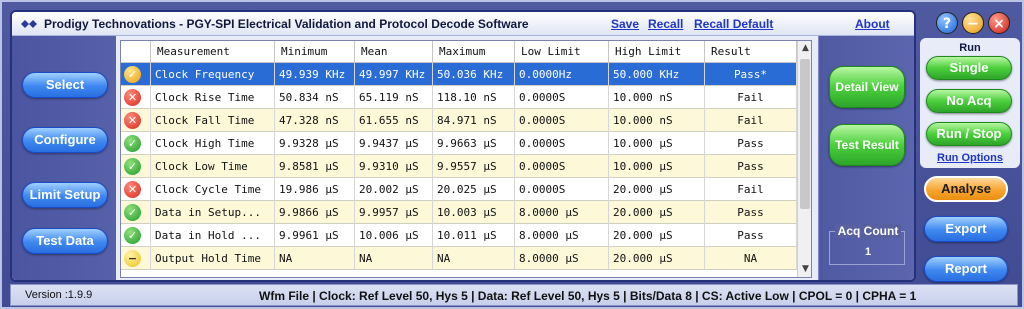  What do you see at coordinates (394, 97) in the screenshot?
I see `mean-cell: 65.119 nS` at bounding box center [394, 97].